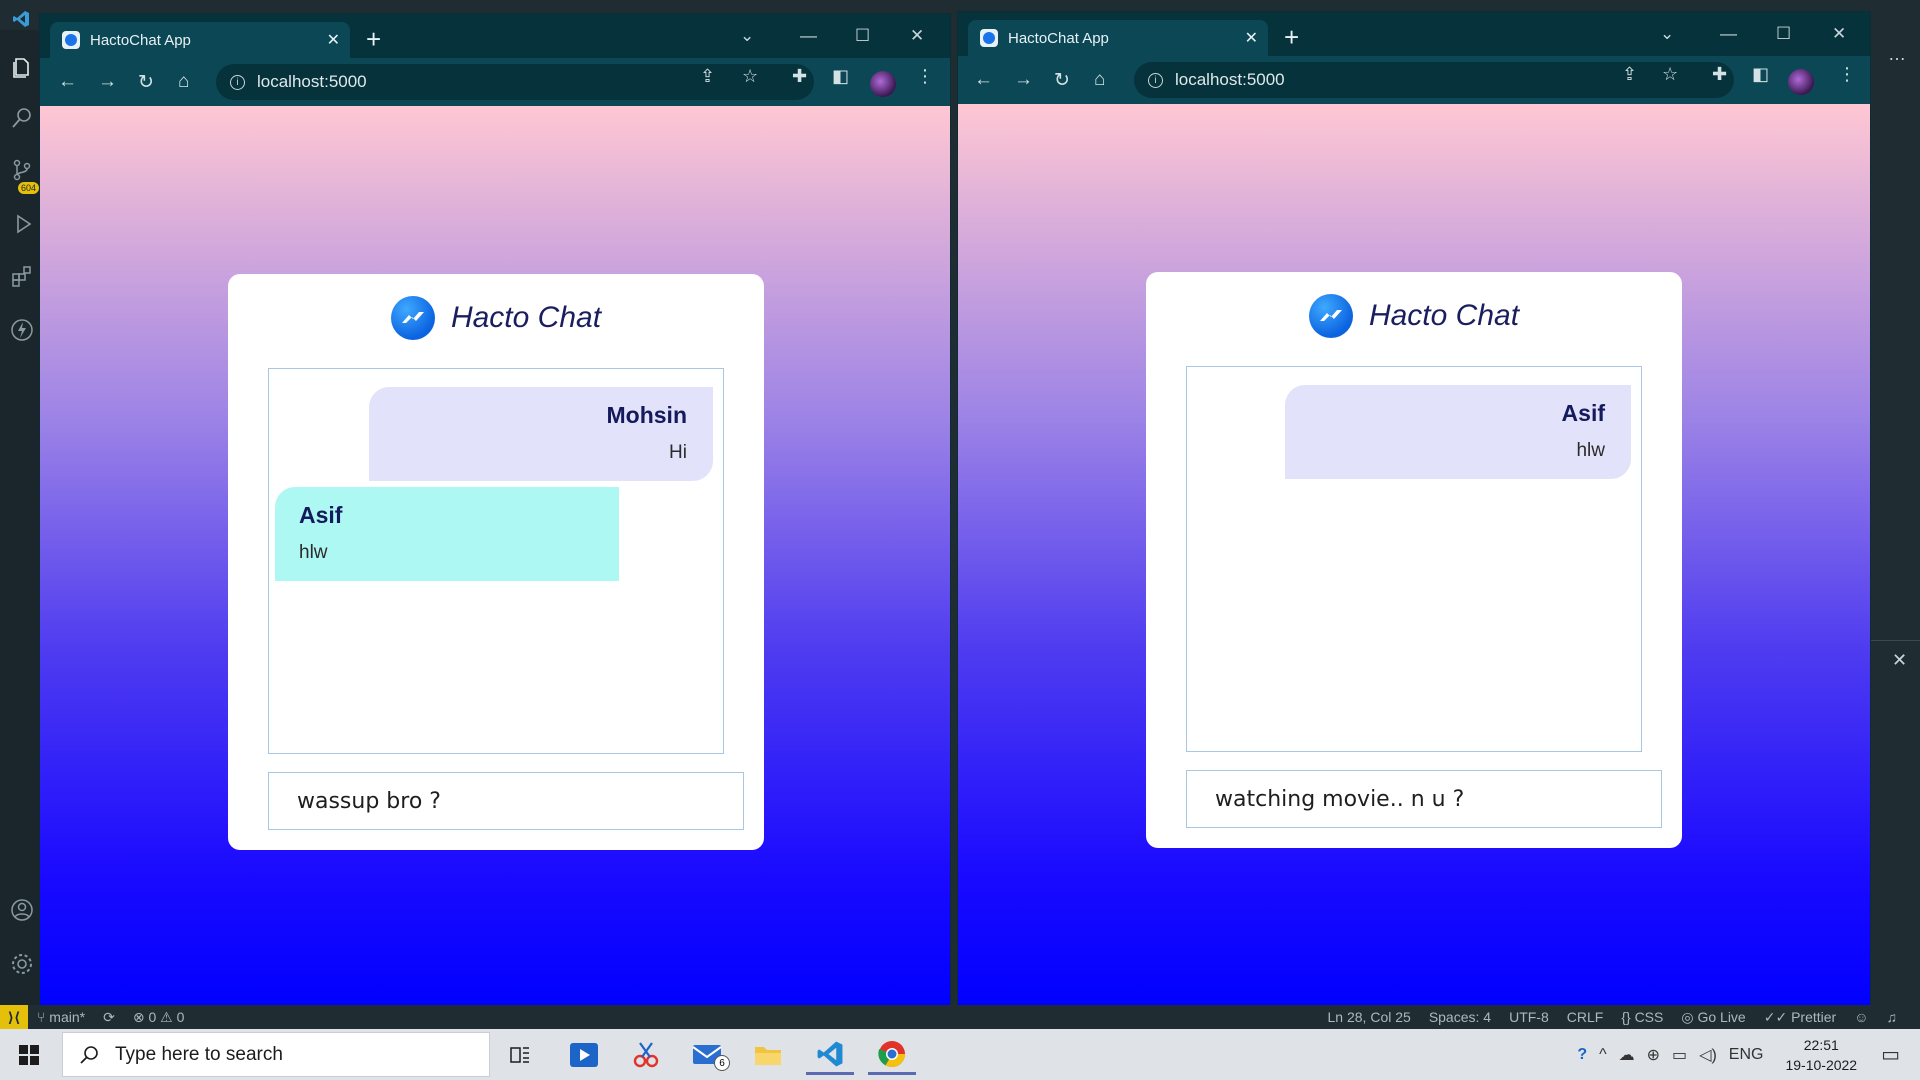  Describe the element at coordinates (1821, 1064) in the screenshot. I see `clock-date: 19-10-2022` at that location.